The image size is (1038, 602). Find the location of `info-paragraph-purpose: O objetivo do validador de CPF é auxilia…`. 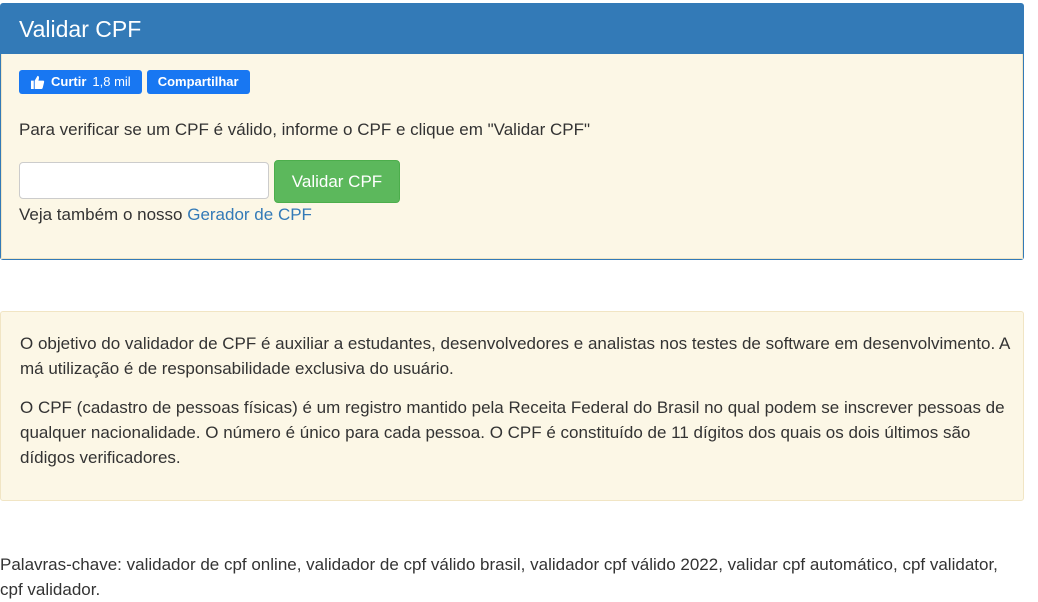

info-paragraph-purpose: O objetivo do validador de CPF é auxilia… is located at coordinates (515, 356).